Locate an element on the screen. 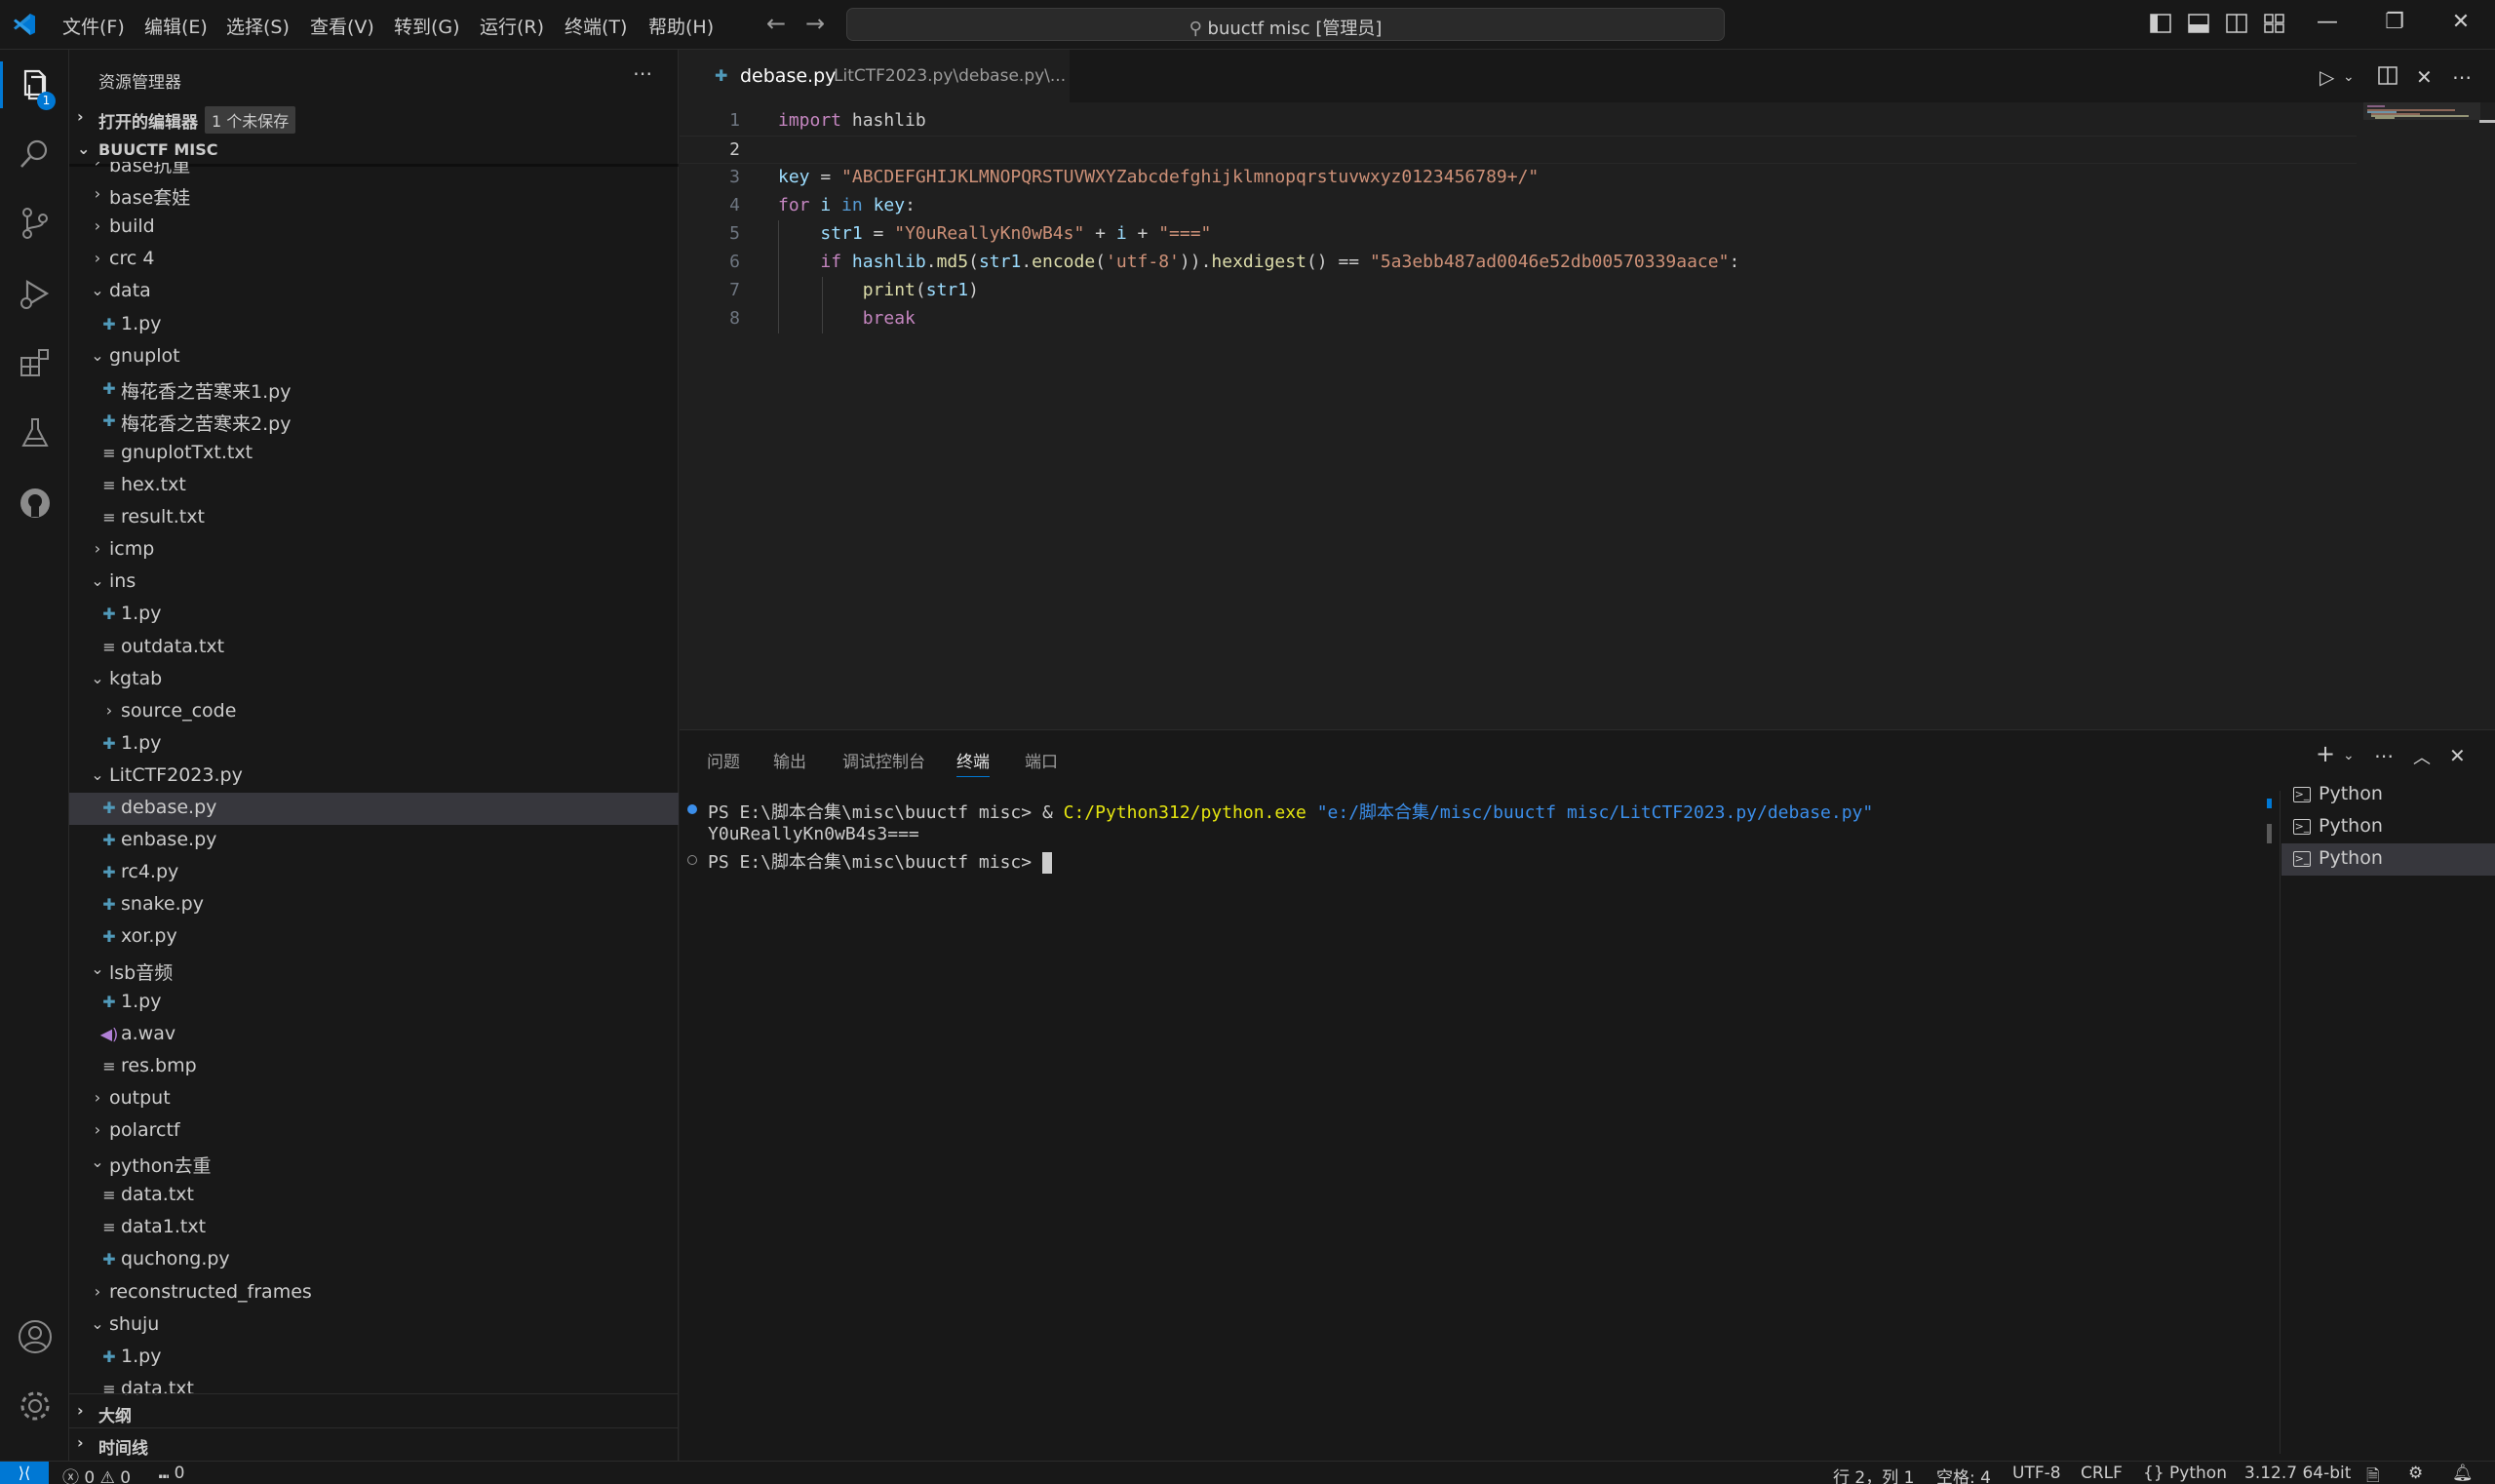 Image resolution: width=2495 pixels, height=1484 pixels. tree-file: ≡ hex.txt is located at coordinates (374, 486).